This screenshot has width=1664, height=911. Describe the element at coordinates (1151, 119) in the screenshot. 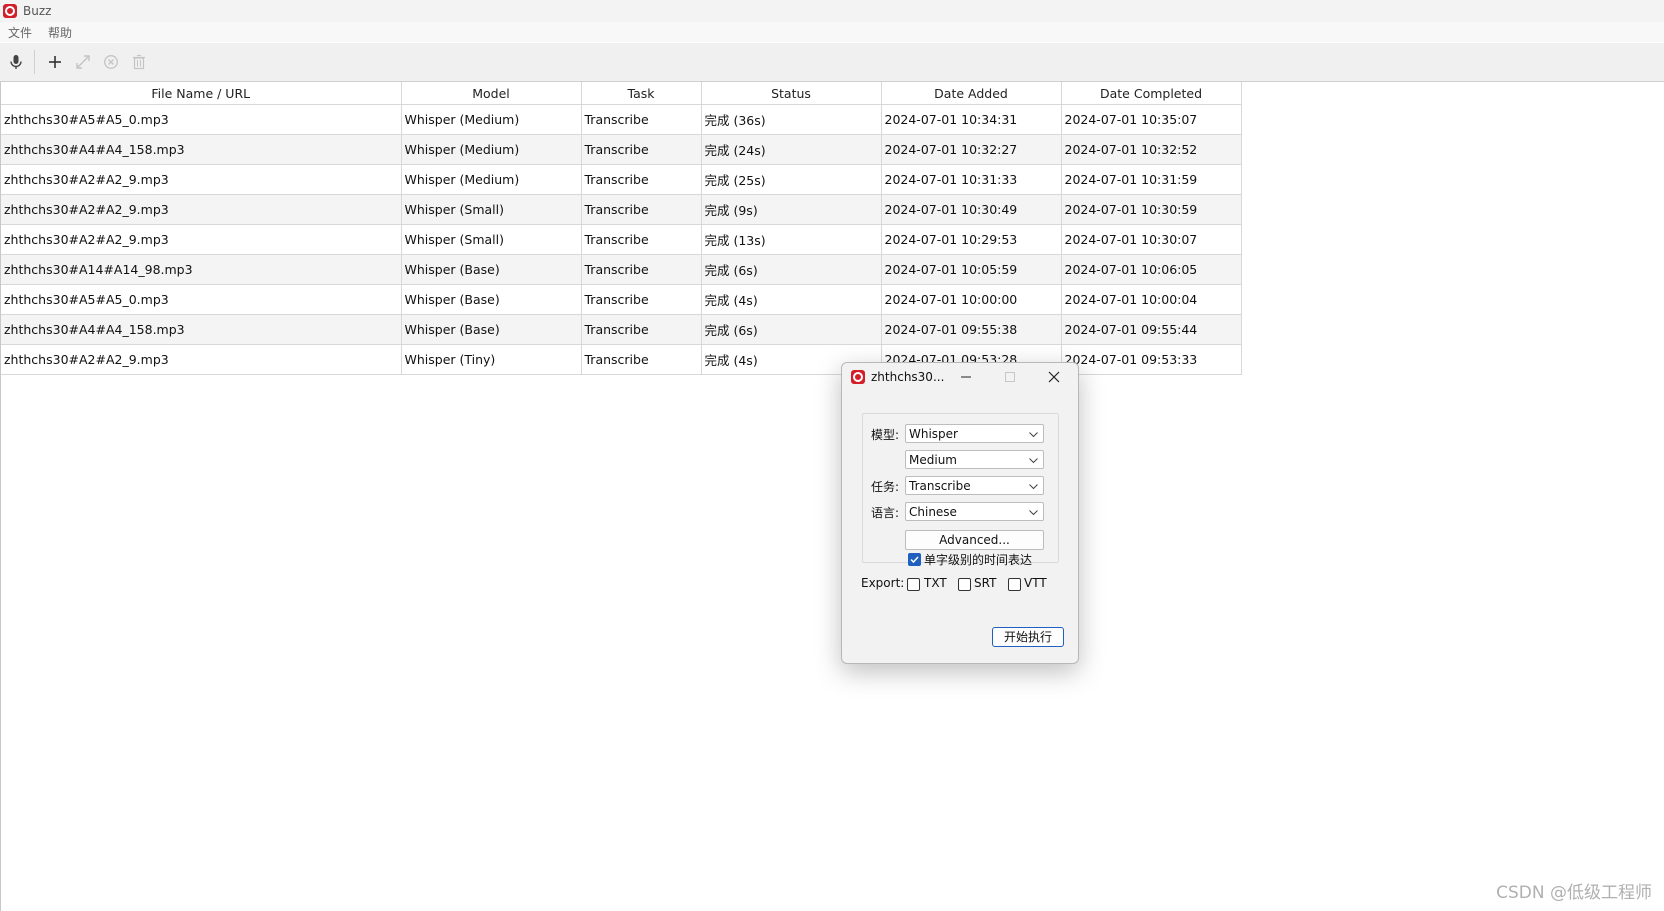

I see `cell-date-completed: 2024-07-01 10:35:07` at that location.